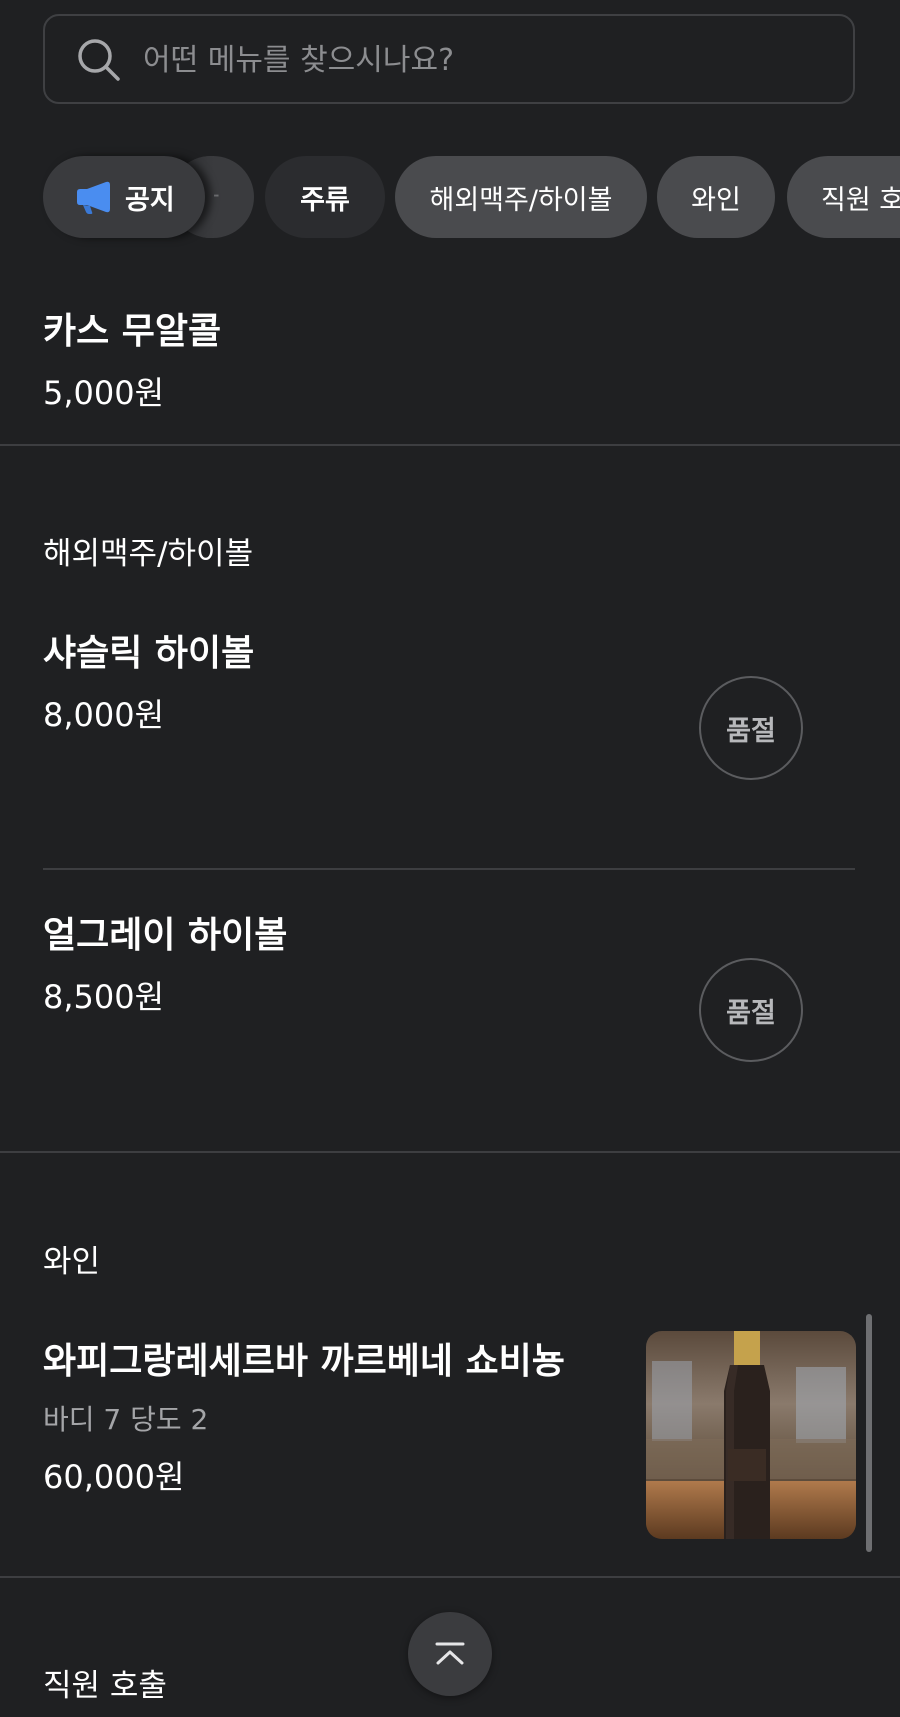 Image resolution: width=900 pixels, height=1717 pixels. I want to click on section-title-highball: 해외맥주/하이볼, so click(148, 554).